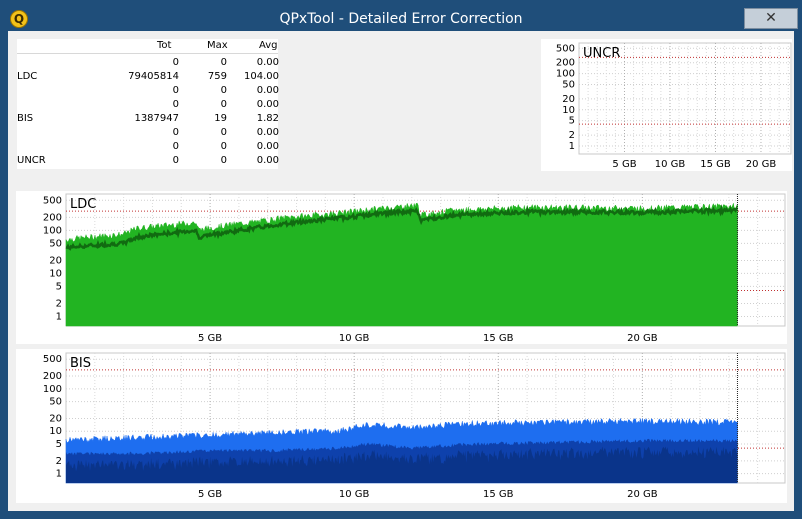 This screenshot has height=519, width=802. I want to click on stats-row-avg: 1.82, so click(267, 118).